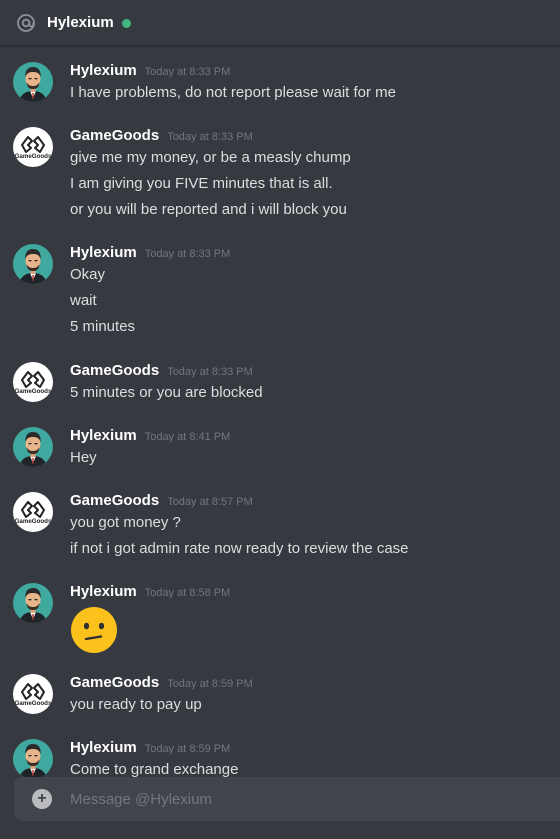  Describe the element at coordinates (94, 630) in the screenshot. I see `confused-face-emoji` at that location.